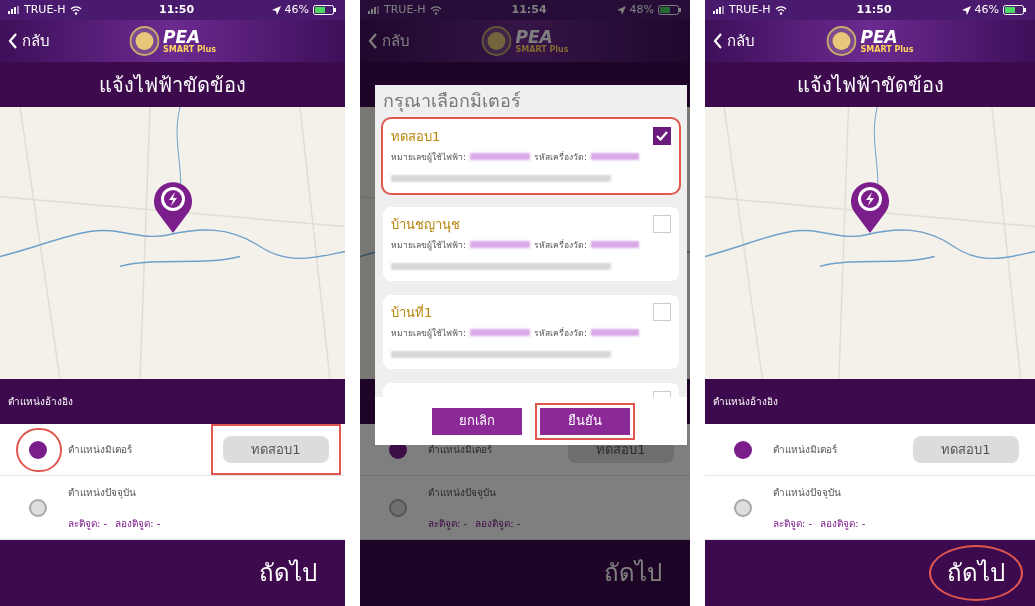  What do you see at coordinates (425, 225) in the screenshot?
I see `meter-name: บ้านชญานุช` at bounding box center [425, 225].